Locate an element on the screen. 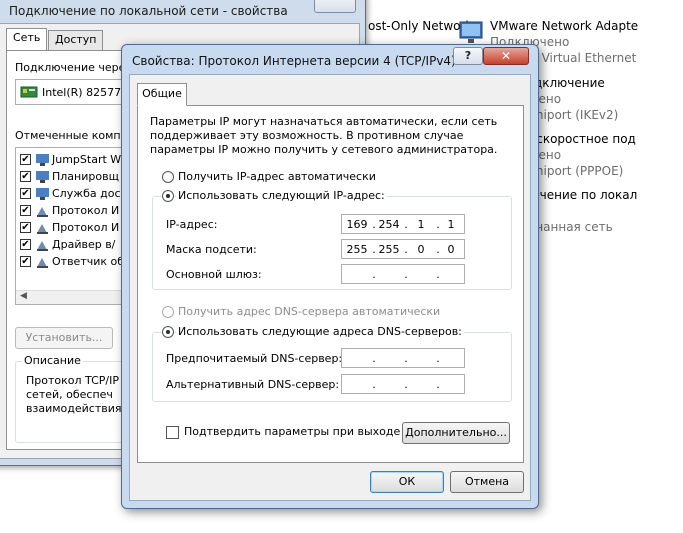 Image resolution: width=683 pixels, height=533 pixels. tab-sharing: Доступ is located at coordinates (76, 40).